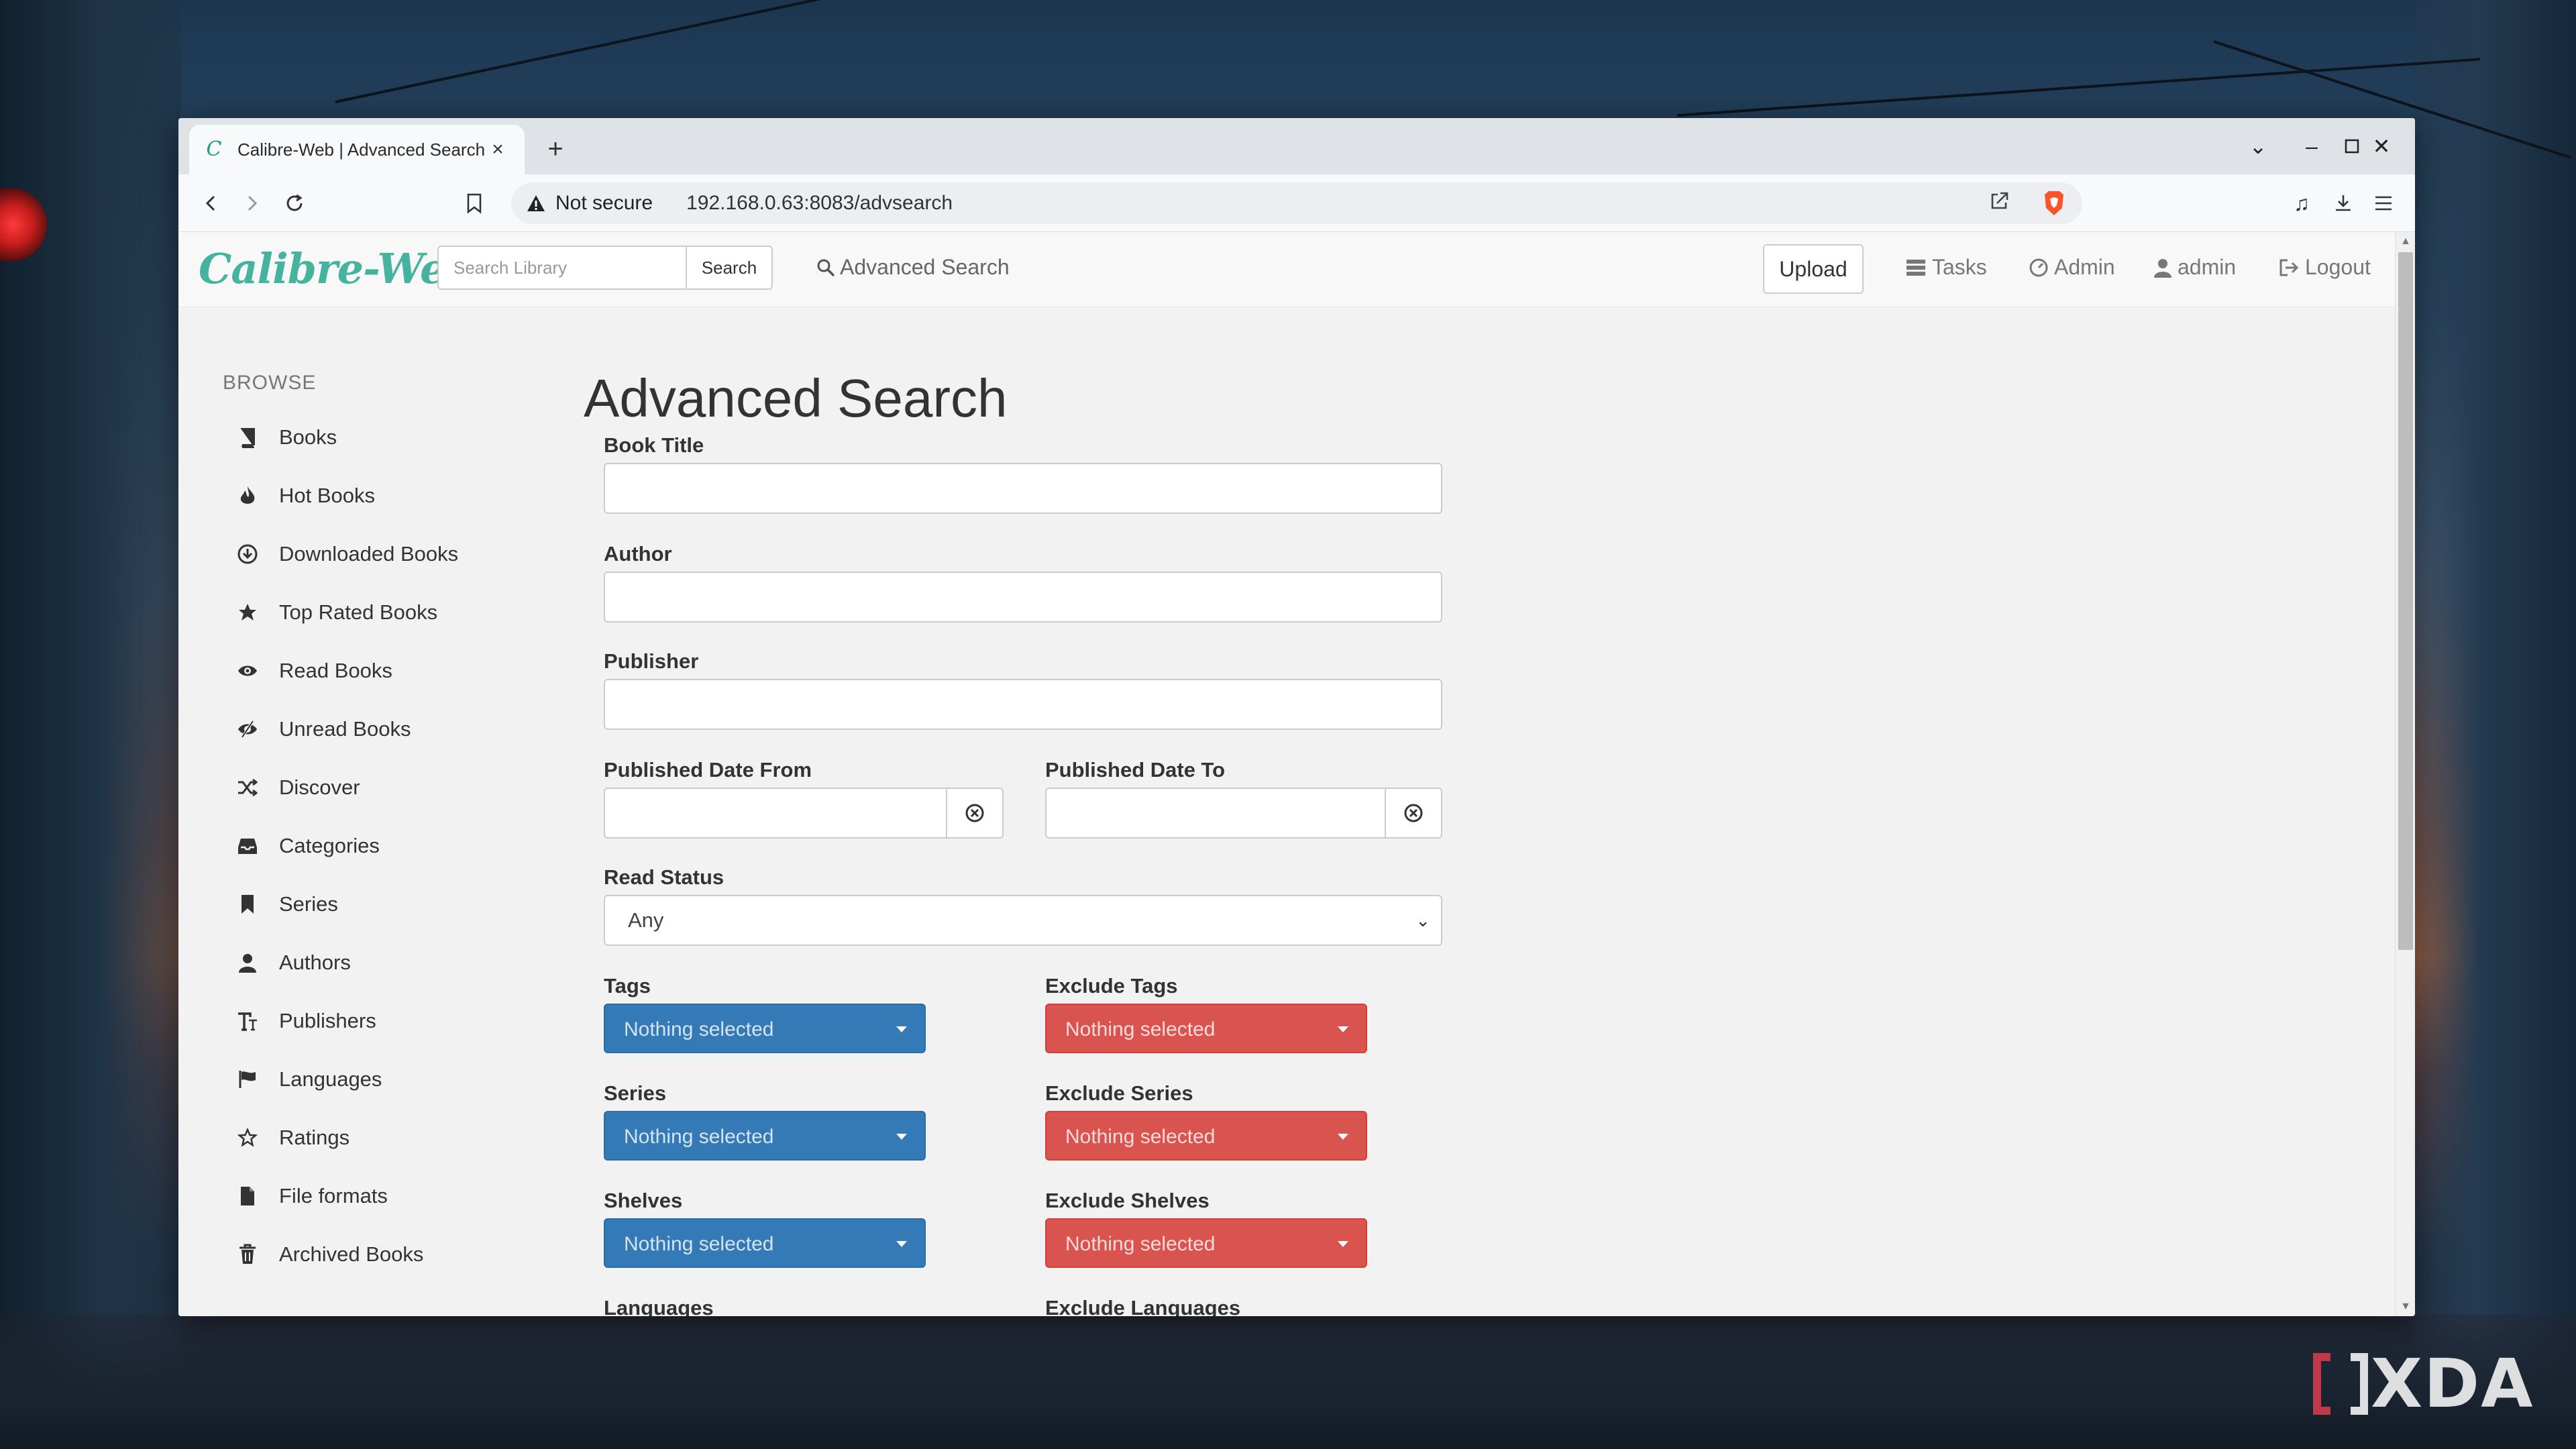 The height and width of the screenshot is (1449, 2576). I want to click on user-icon, so click(247, 962).